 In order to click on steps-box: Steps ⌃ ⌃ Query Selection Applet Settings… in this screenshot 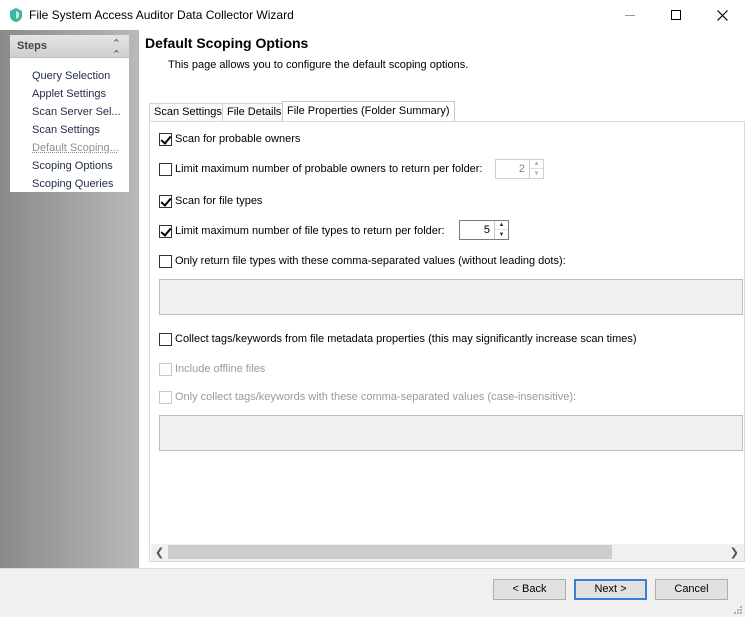, I will do `click(69, 113)`.